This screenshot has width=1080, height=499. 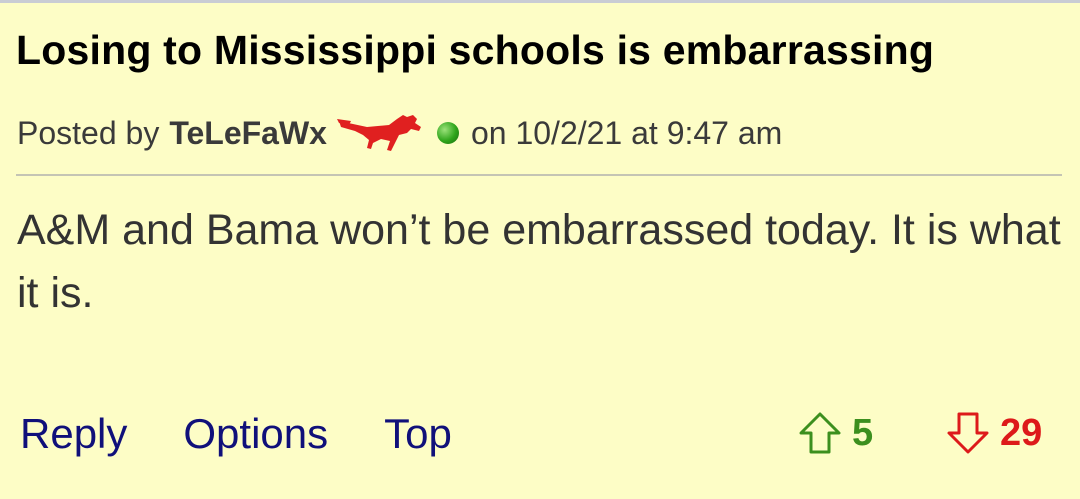 What do you see at coordinates (73, 434) in the screenshot?
I see `reply-link: Reply` at bounding box center [73, 434].